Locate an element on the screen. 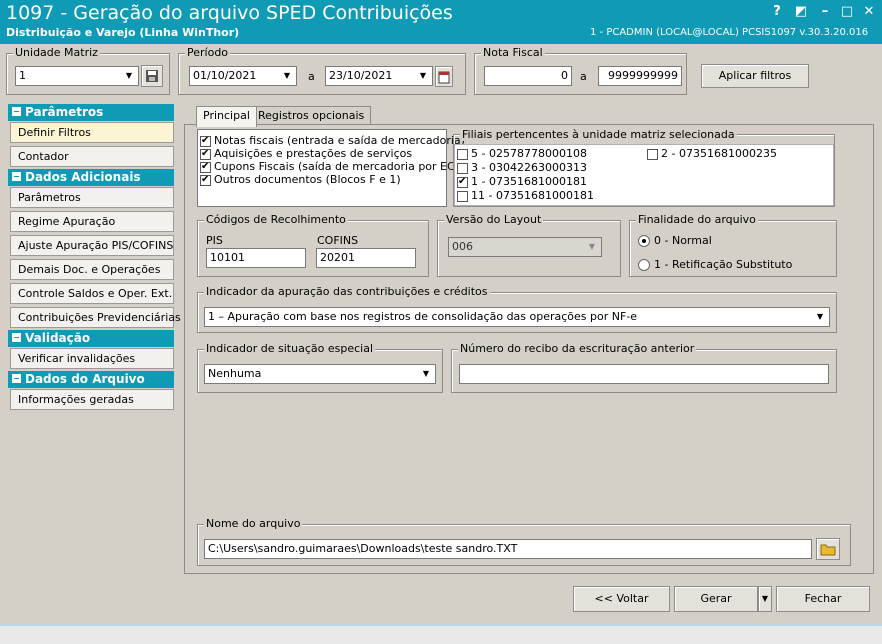  finalidade-option-0: 0 - Normal is located at coordinates (675, 240).